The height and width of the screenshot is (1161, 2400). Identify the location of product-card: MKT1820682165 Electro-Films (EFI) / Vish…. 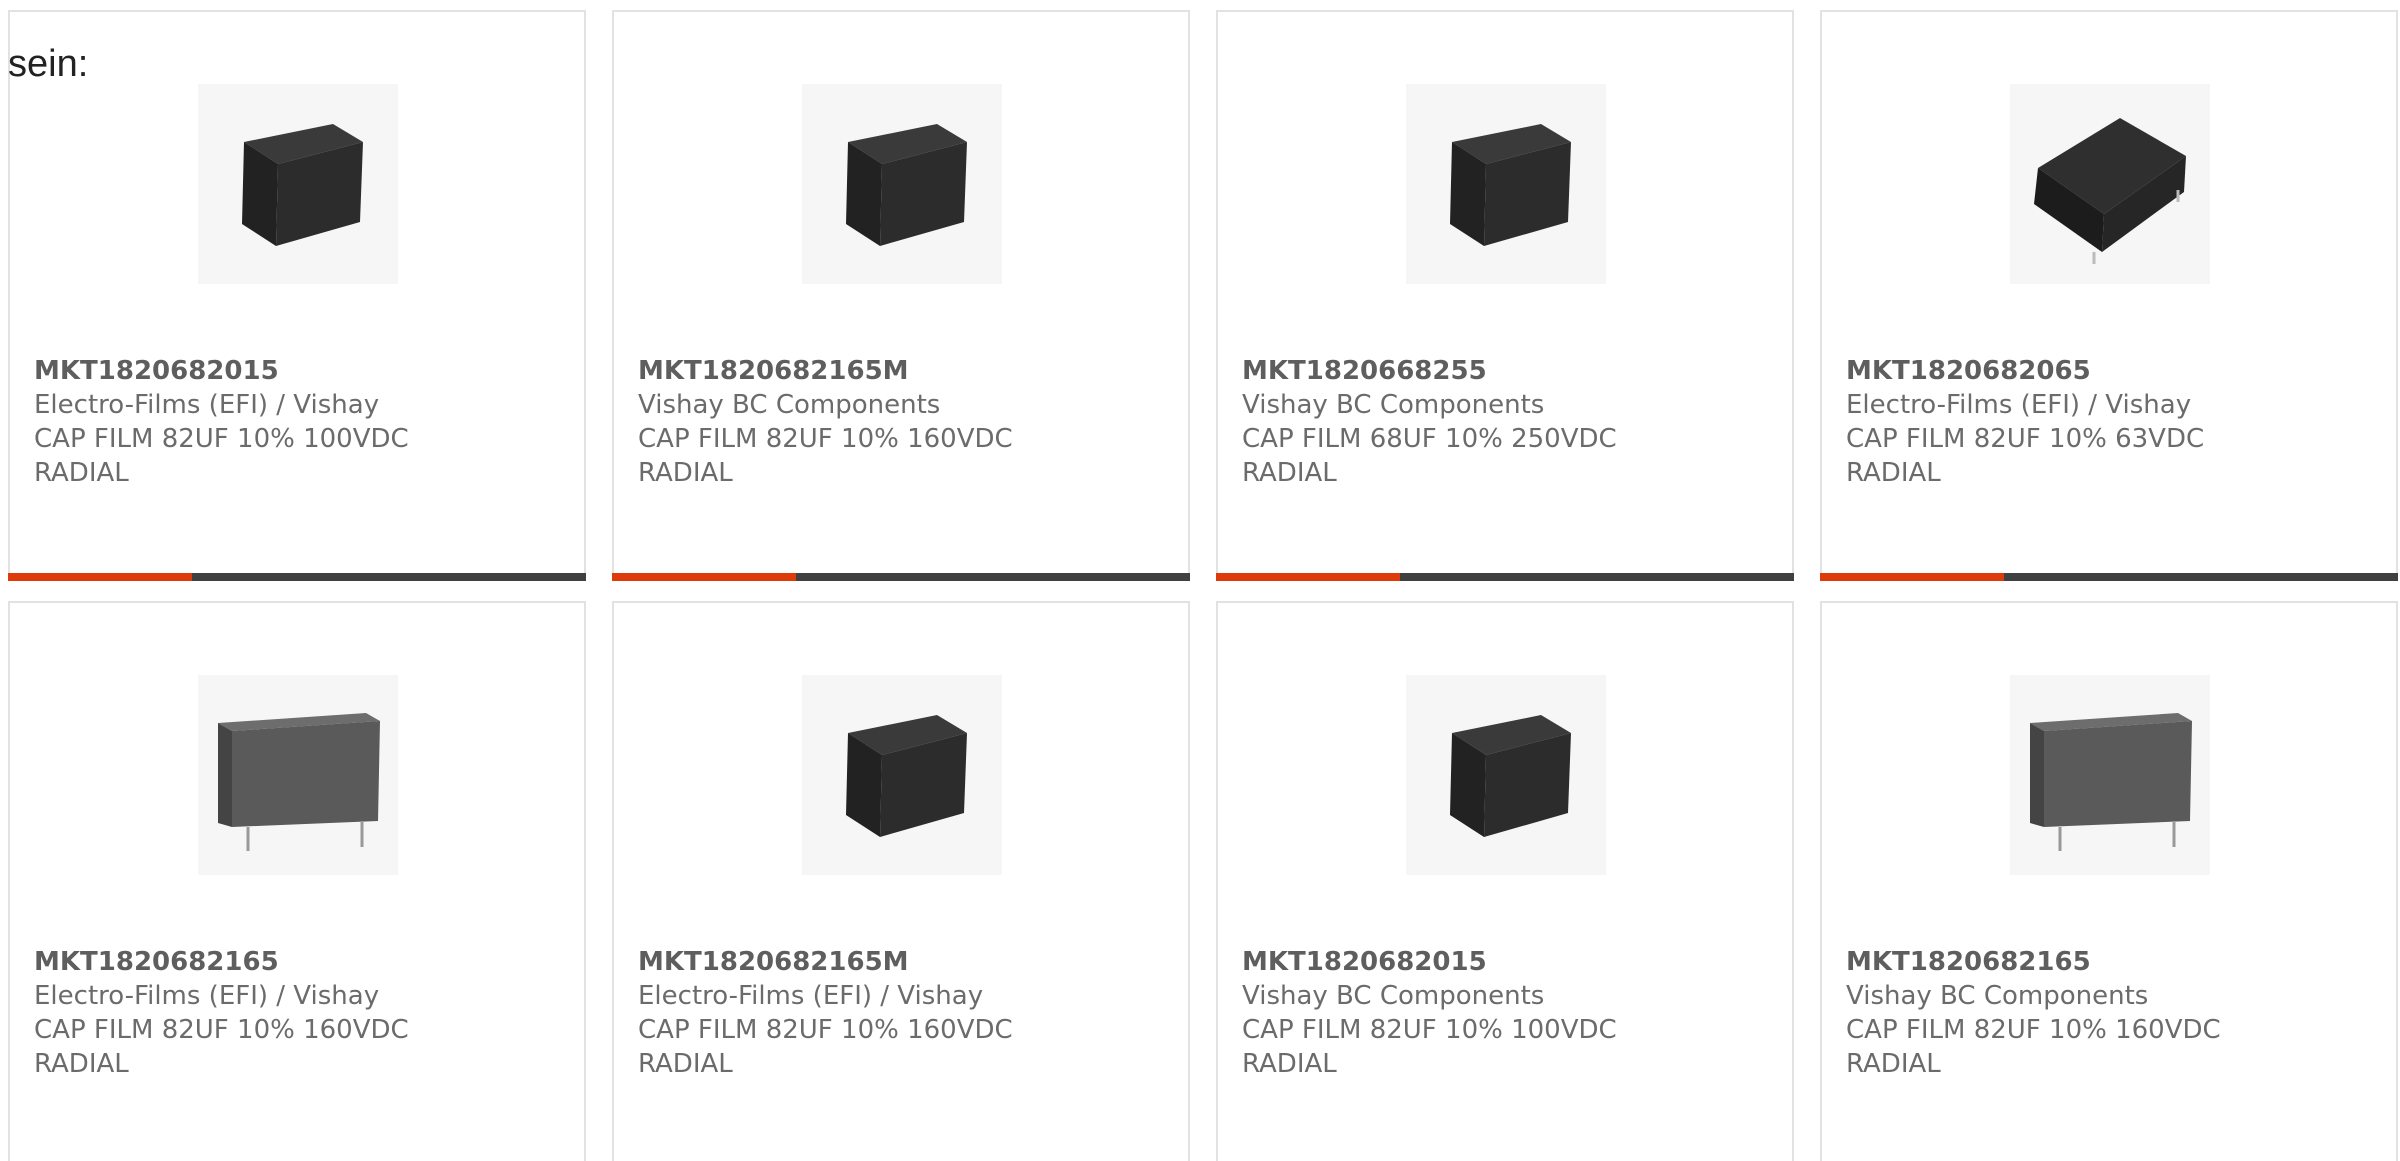
(297, 881).